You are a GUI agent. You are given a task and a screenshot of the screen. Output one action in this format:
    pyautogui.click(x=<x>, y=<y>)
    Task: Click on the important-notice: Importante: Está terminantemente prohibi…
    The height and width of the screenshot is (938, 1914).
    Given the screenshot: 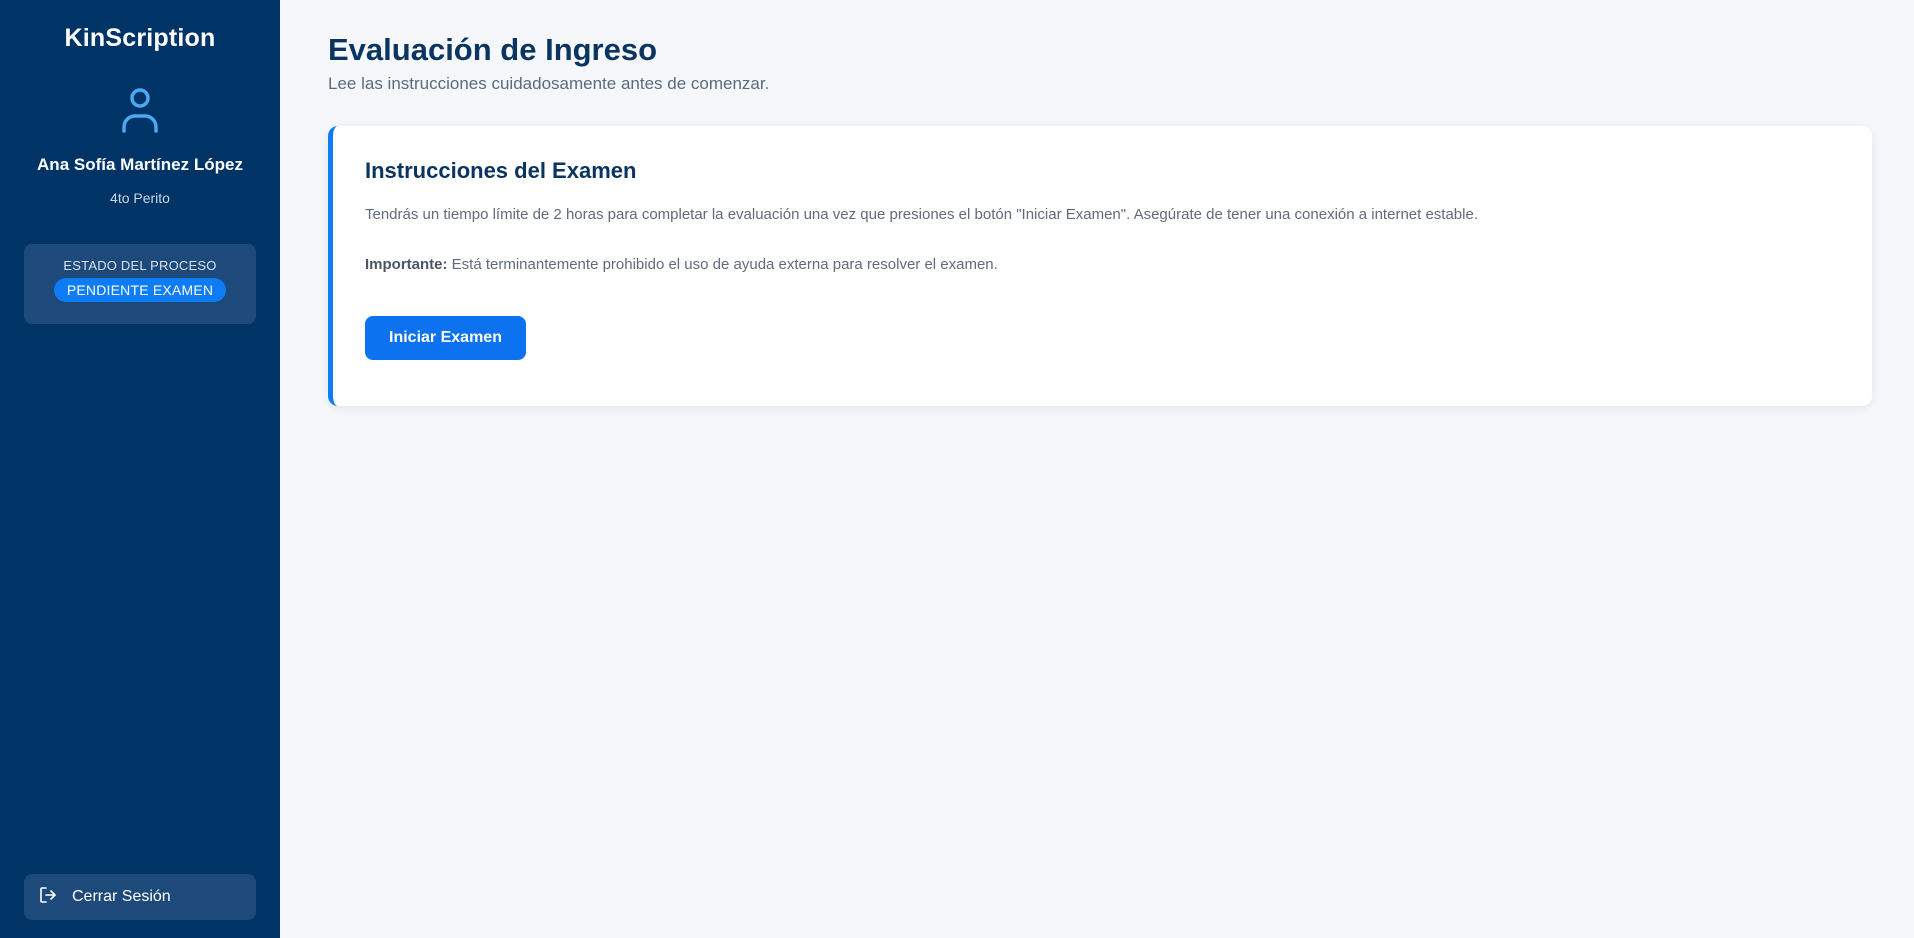 What is the action you would take?
    pyautogui.click(x=1102, y=265)
    